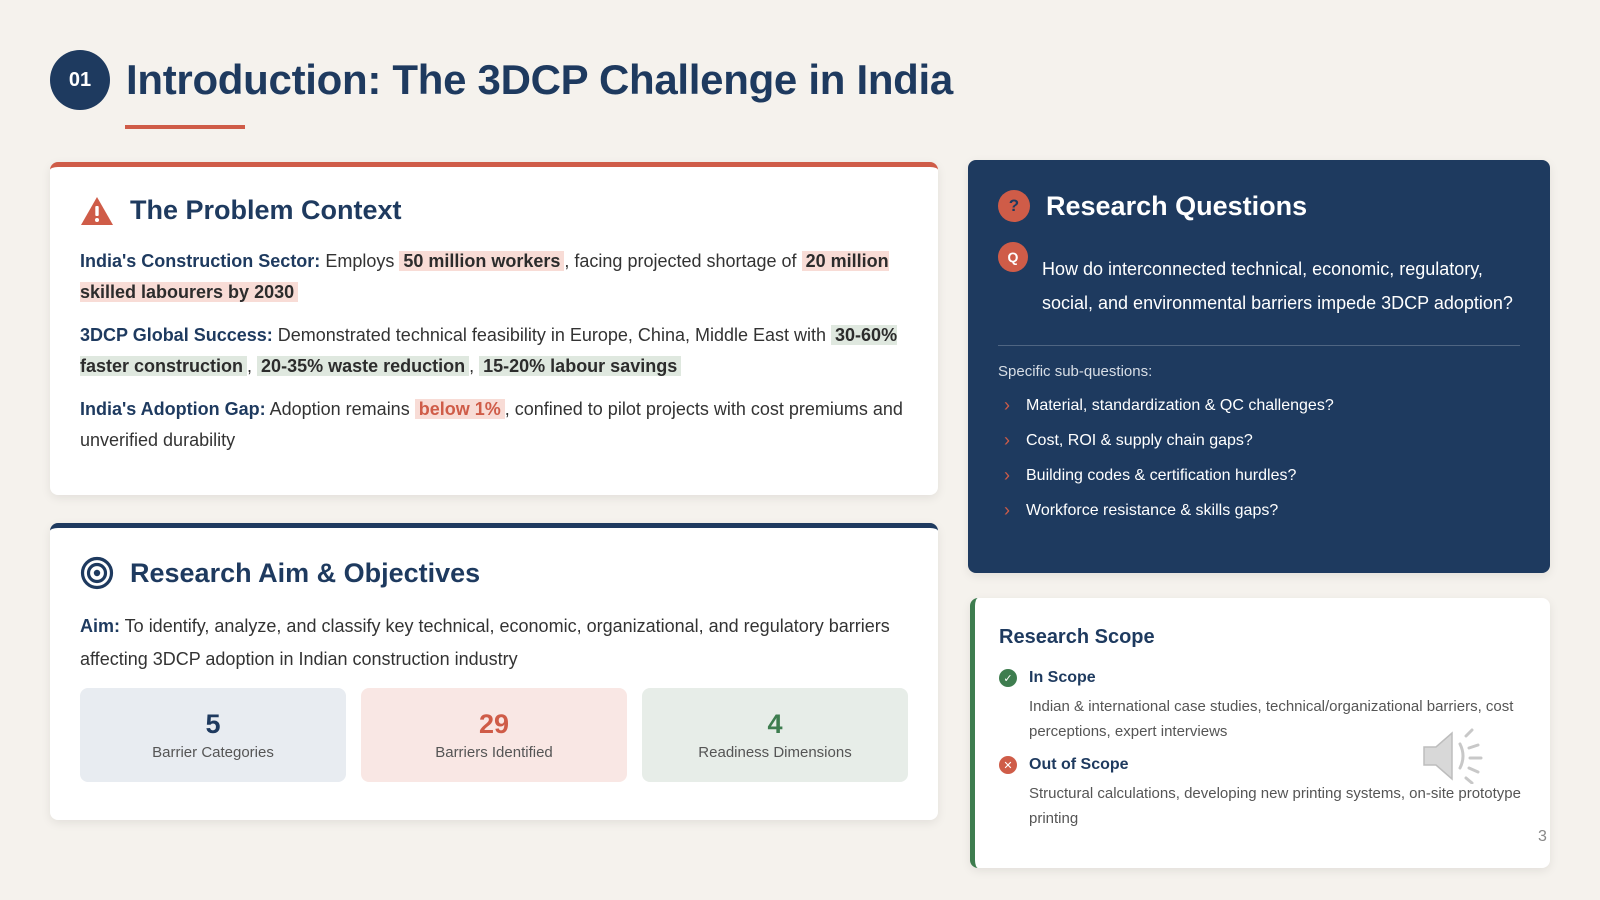 Image resolution: width=1600 pixels, height=900 pixels. I want to click on global-sep-2: ,, so click(474, 366).